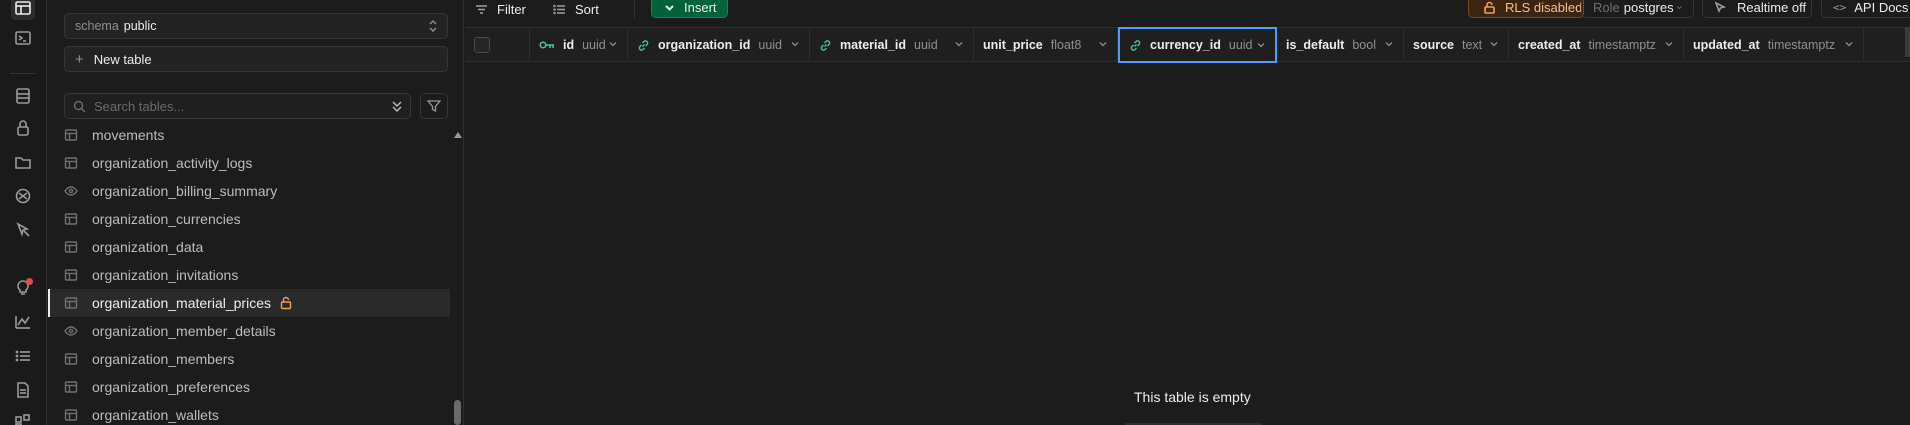  Describe the element at coordinates (397, 106) in the screenshot. I see `chevrons-down-icon` at that location.